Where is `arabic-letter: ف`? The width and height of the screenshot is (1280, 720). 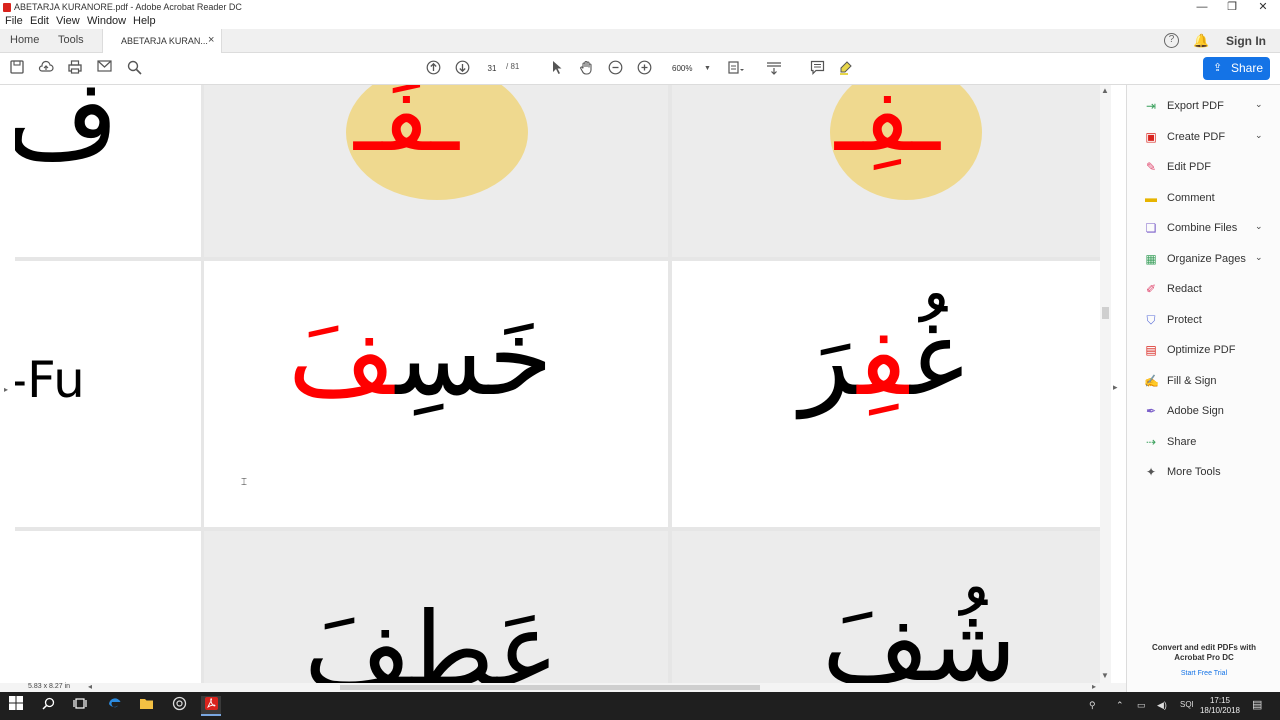
arabic-letter: ف is located at coordinates (67, 134).